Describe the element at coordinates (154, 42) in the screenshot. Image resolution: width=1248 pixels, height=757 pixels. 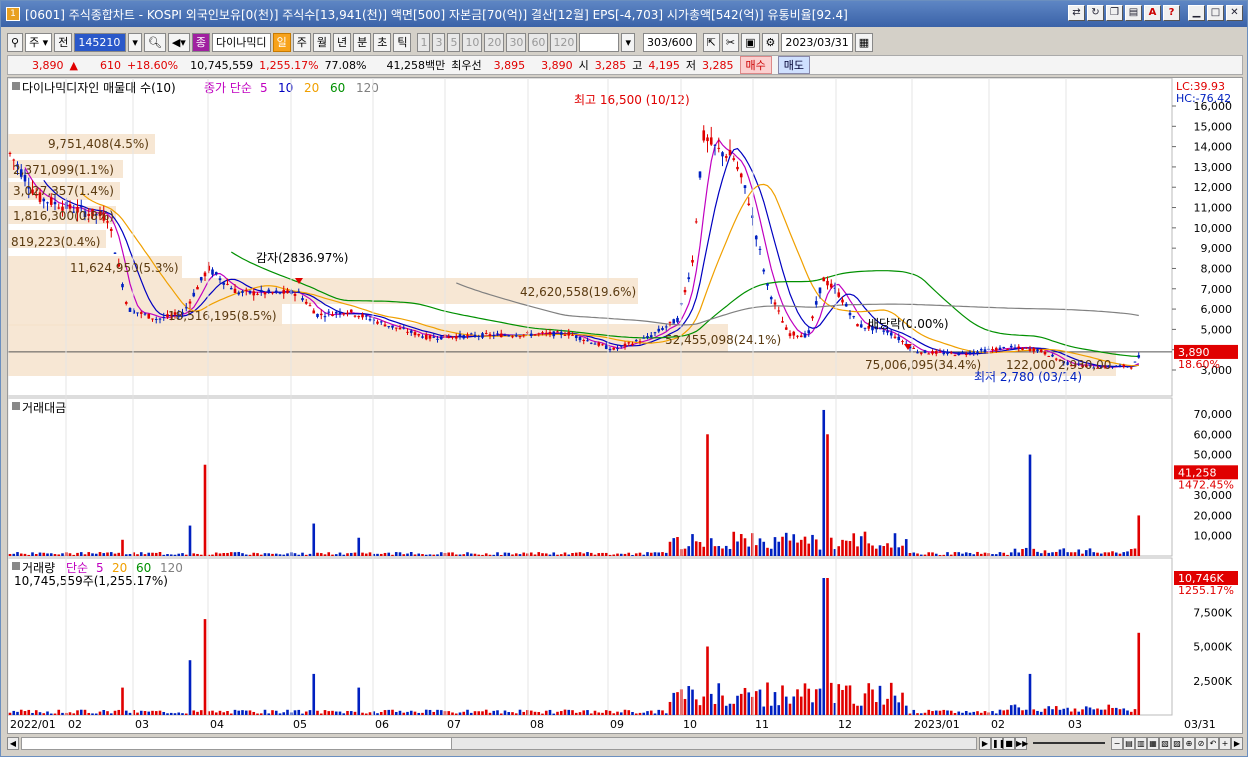
I see `search-icon: 🔍︎` at that location.